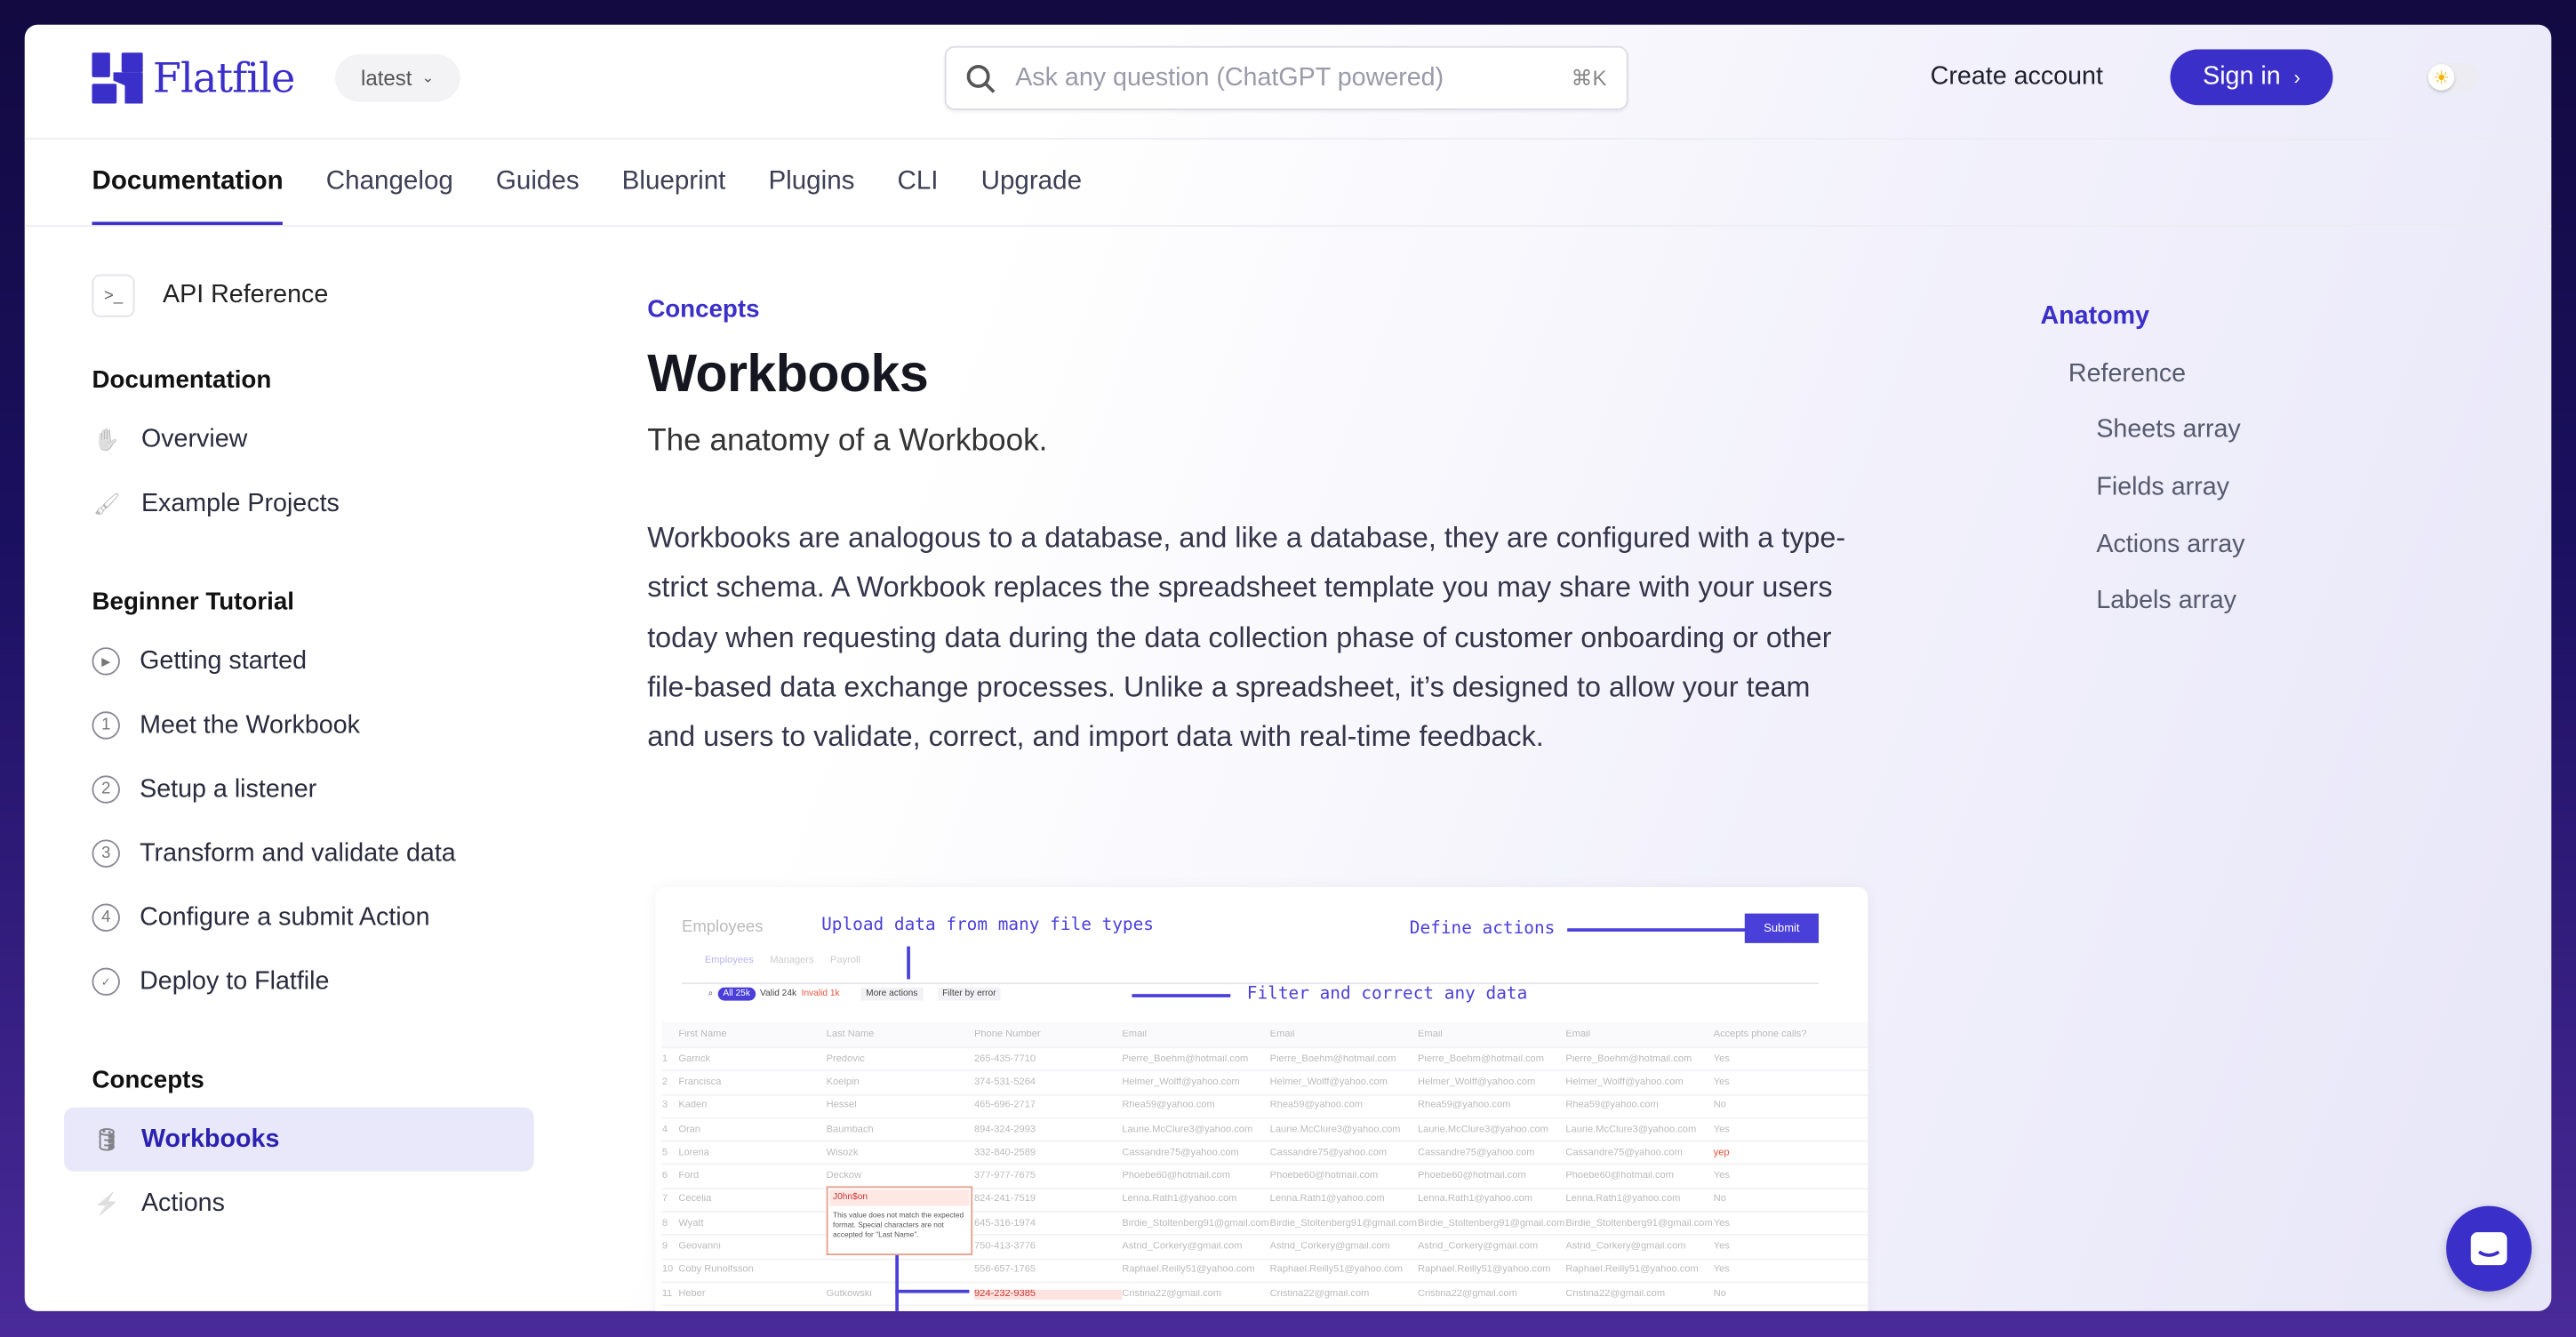 The width and height of the screenshot is (2576, 1337). I want to click on tab-guides: Guides, so click(538, 182).